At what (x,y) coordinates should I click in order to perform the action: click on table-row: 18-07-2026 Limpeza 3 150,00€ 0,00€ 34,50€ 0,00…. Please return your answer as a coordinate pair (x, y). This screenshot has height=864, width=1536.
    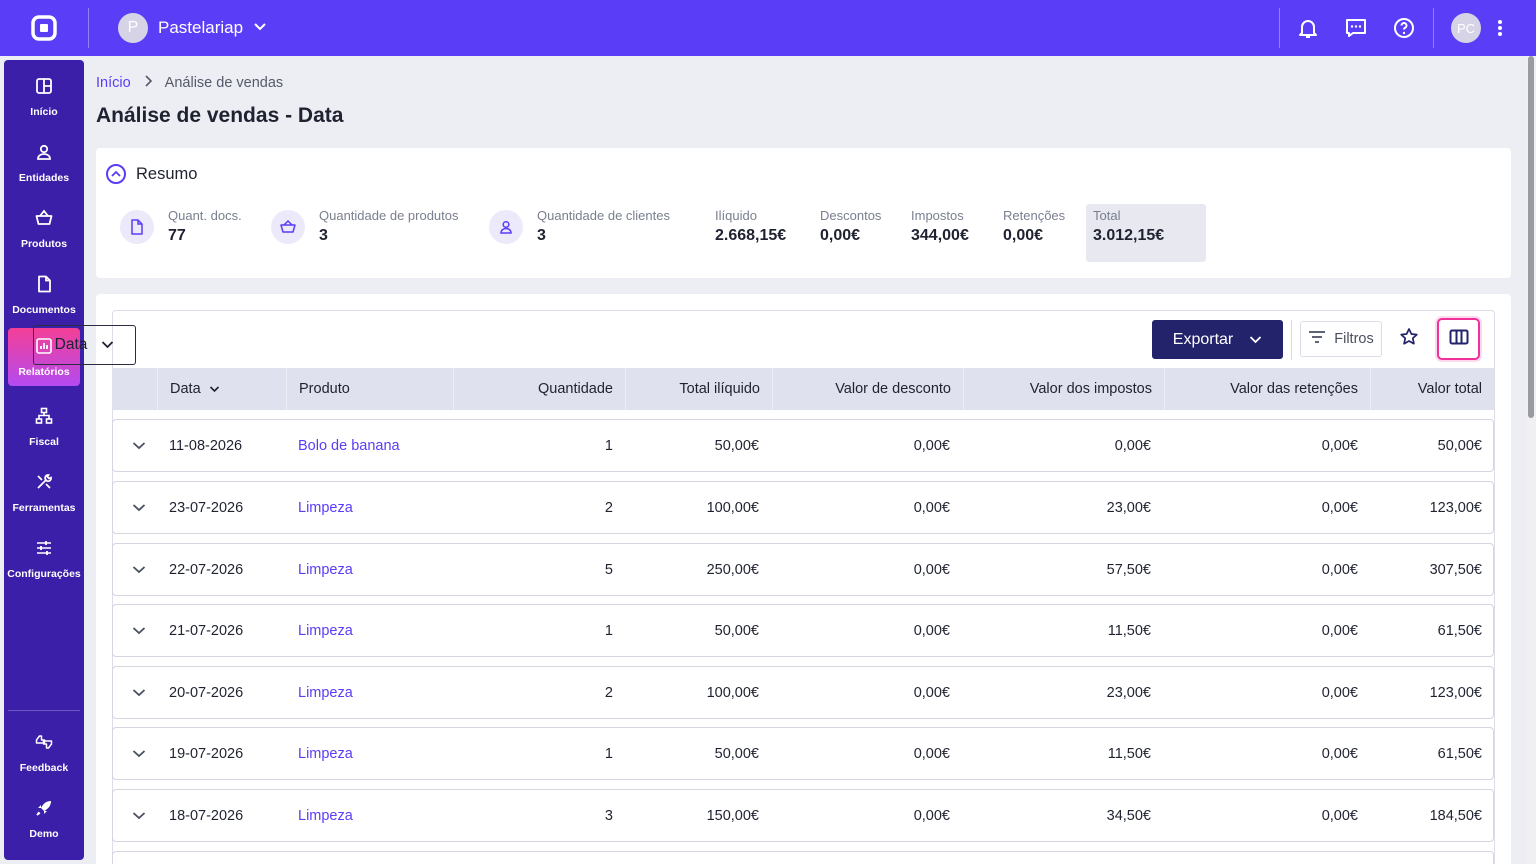
    Looking at the image, I should click on (803, 815).